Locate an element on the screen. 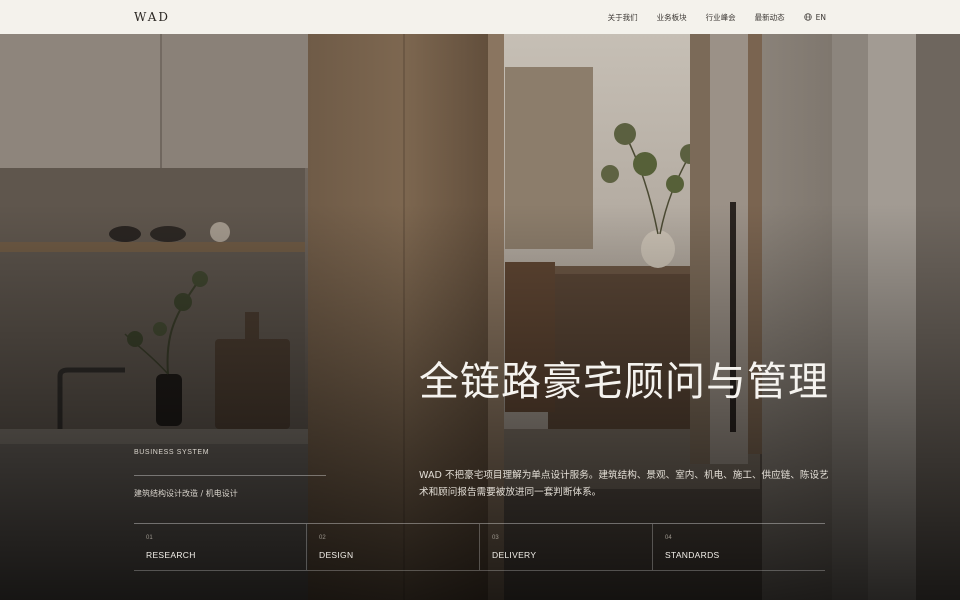  tab-label: DELIVERY is located at coordinates (514, 555).